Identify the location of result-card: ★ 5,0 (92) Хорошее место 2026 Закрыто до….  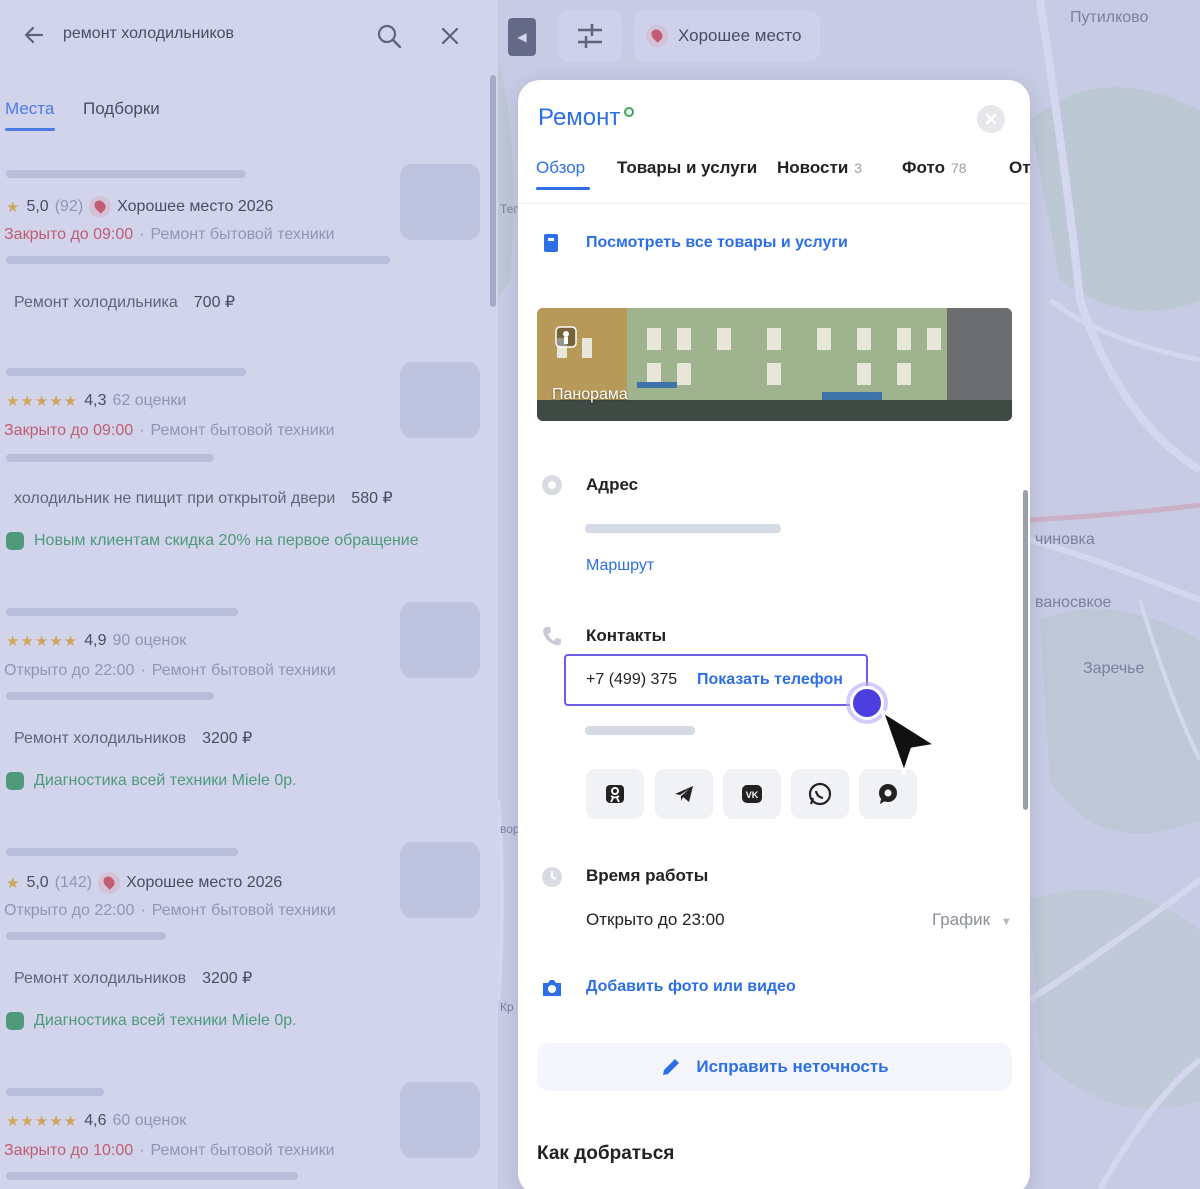
(245, 255).